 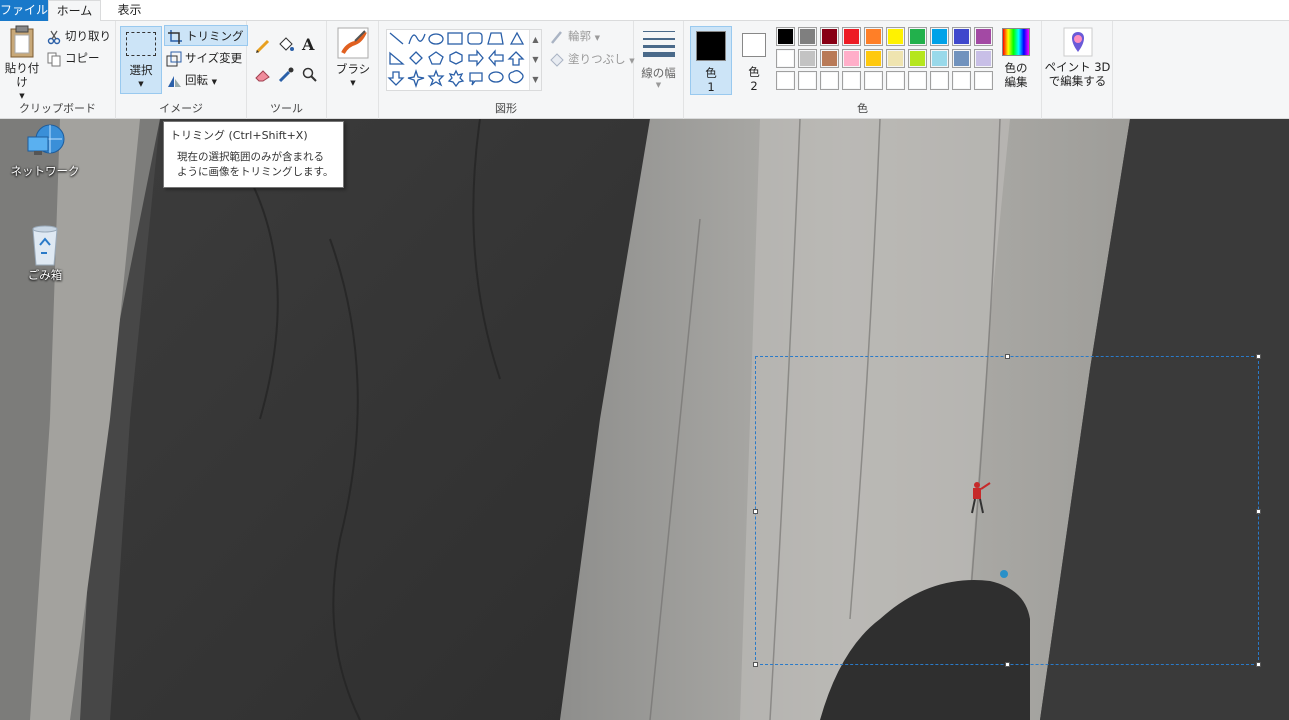 I want to click on resize-handle-right, so click(x=1258, y=511).